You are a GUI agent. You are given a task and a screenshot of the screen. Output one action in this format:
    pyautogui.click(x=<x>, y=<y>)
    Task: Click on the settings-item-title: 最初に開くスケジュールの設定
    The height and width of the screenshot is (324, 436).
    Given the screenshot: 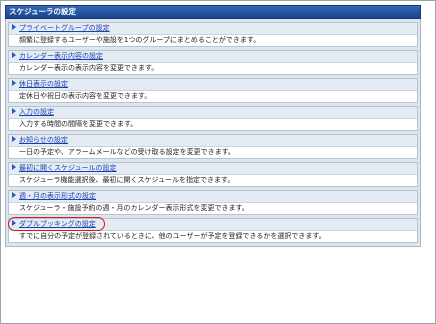 What is the action you would take?
    pyautogui.click(x=213, y=168)
    